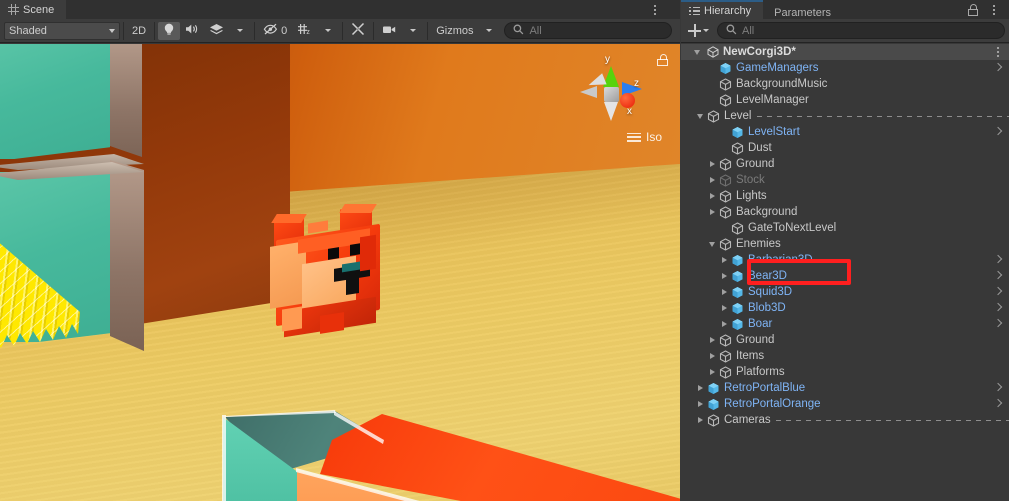 The height and width of the screenshot is (501, 1009). I want to click on scene-fx-dropdown, so click(240, 31).